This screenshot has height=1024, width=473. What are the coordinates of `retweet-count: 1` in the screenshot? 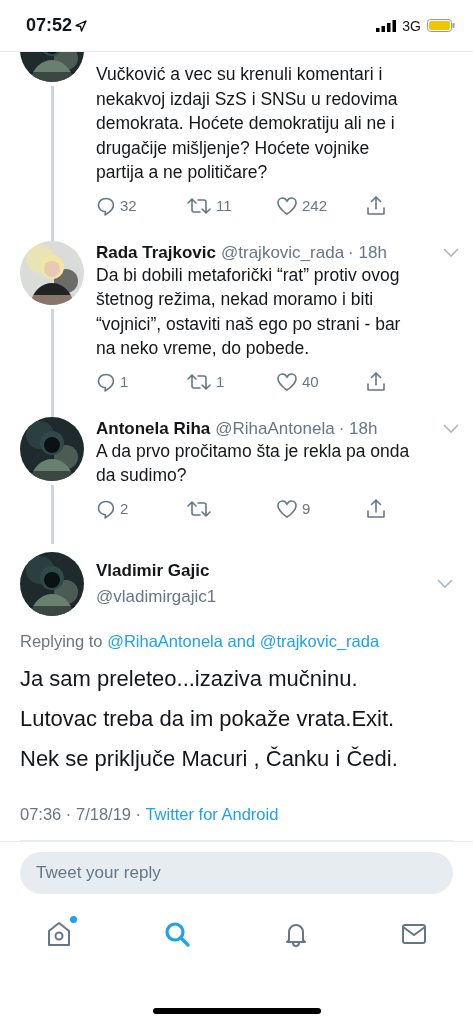 It's located at (220, 381).